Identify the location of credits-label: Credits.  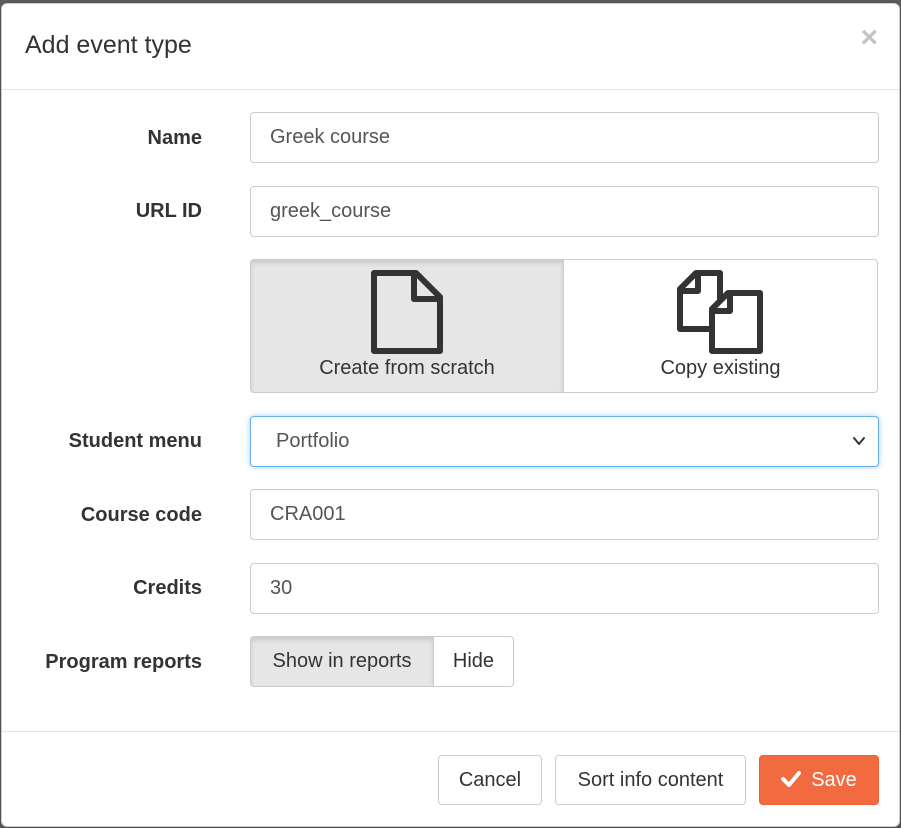
(167, 588).